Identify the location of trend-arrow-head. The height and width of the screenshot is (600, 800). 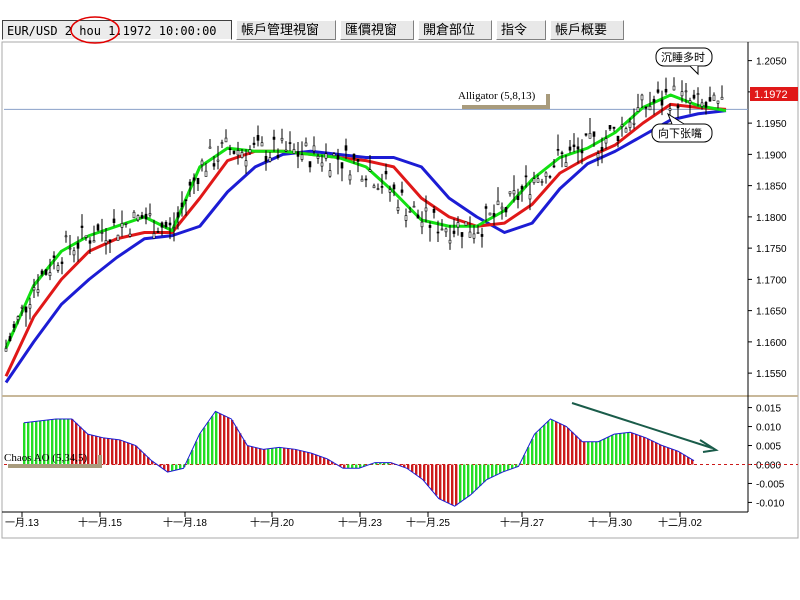
(709, 446).